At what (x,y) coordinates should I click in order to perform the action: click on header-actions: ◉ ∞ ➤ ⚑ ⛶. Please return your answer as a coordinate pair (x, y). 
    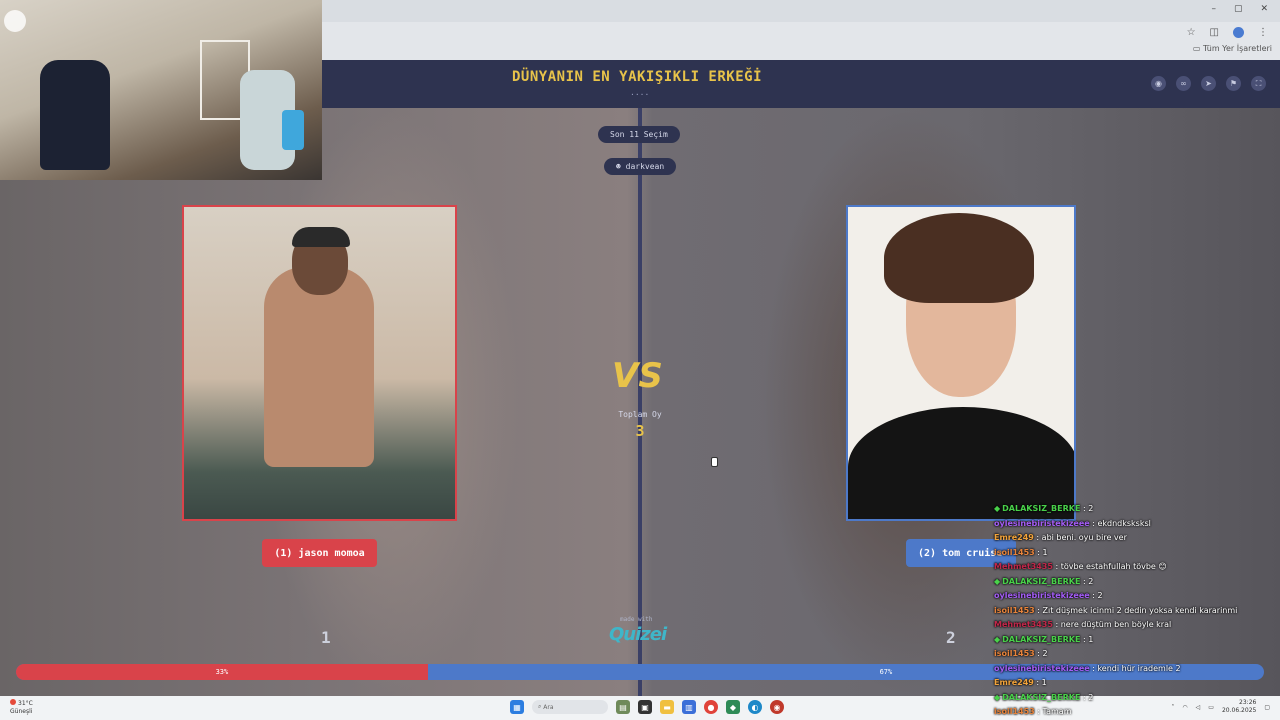
    Looking at the image, I should click on (1208, 83).